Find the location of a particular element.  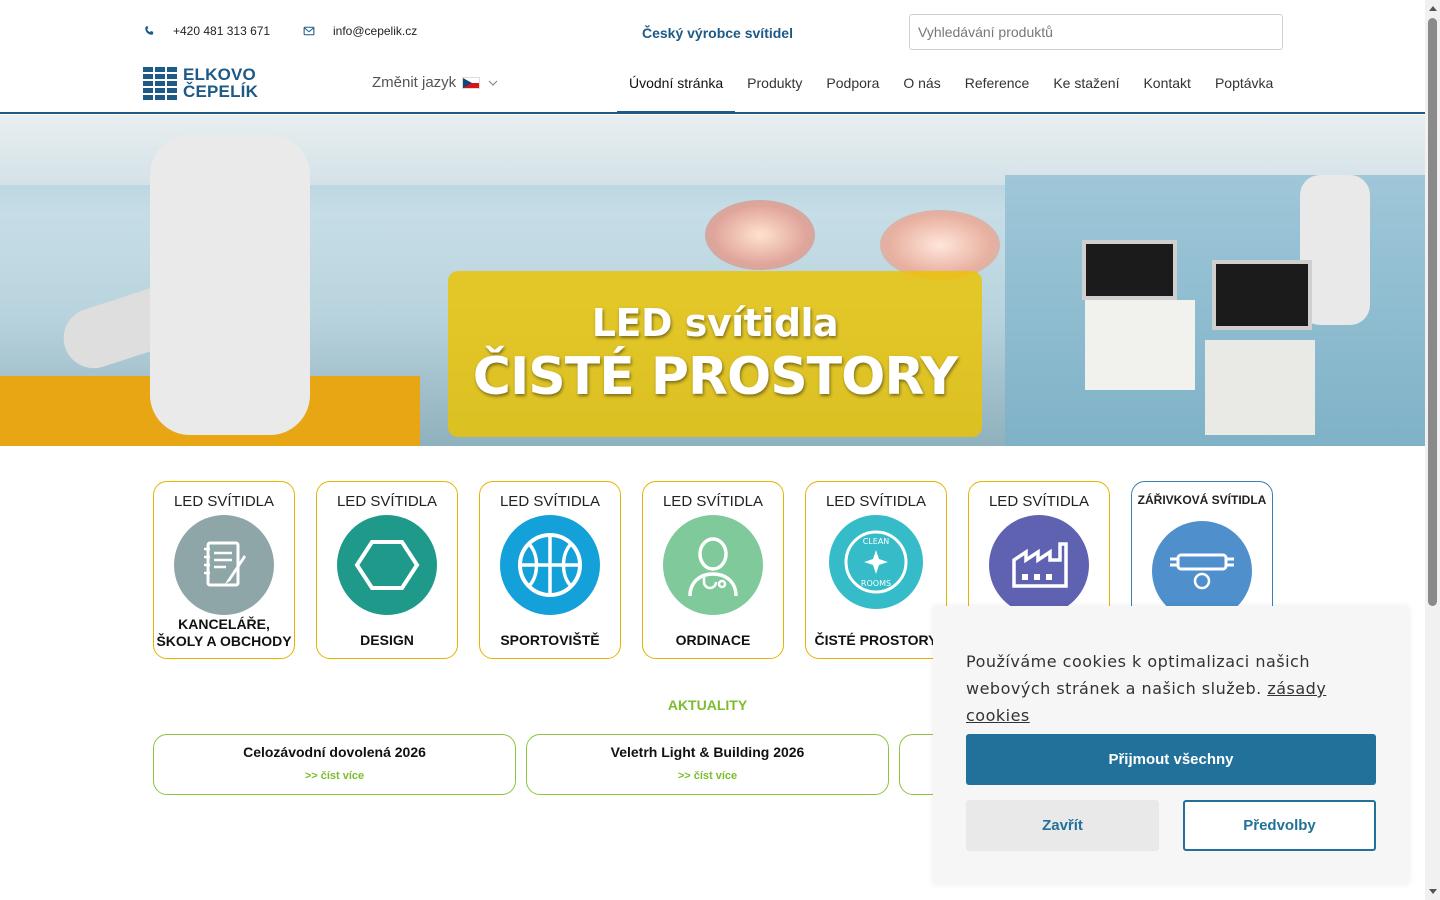

envelope-icon is located at coordinates (309, 31).